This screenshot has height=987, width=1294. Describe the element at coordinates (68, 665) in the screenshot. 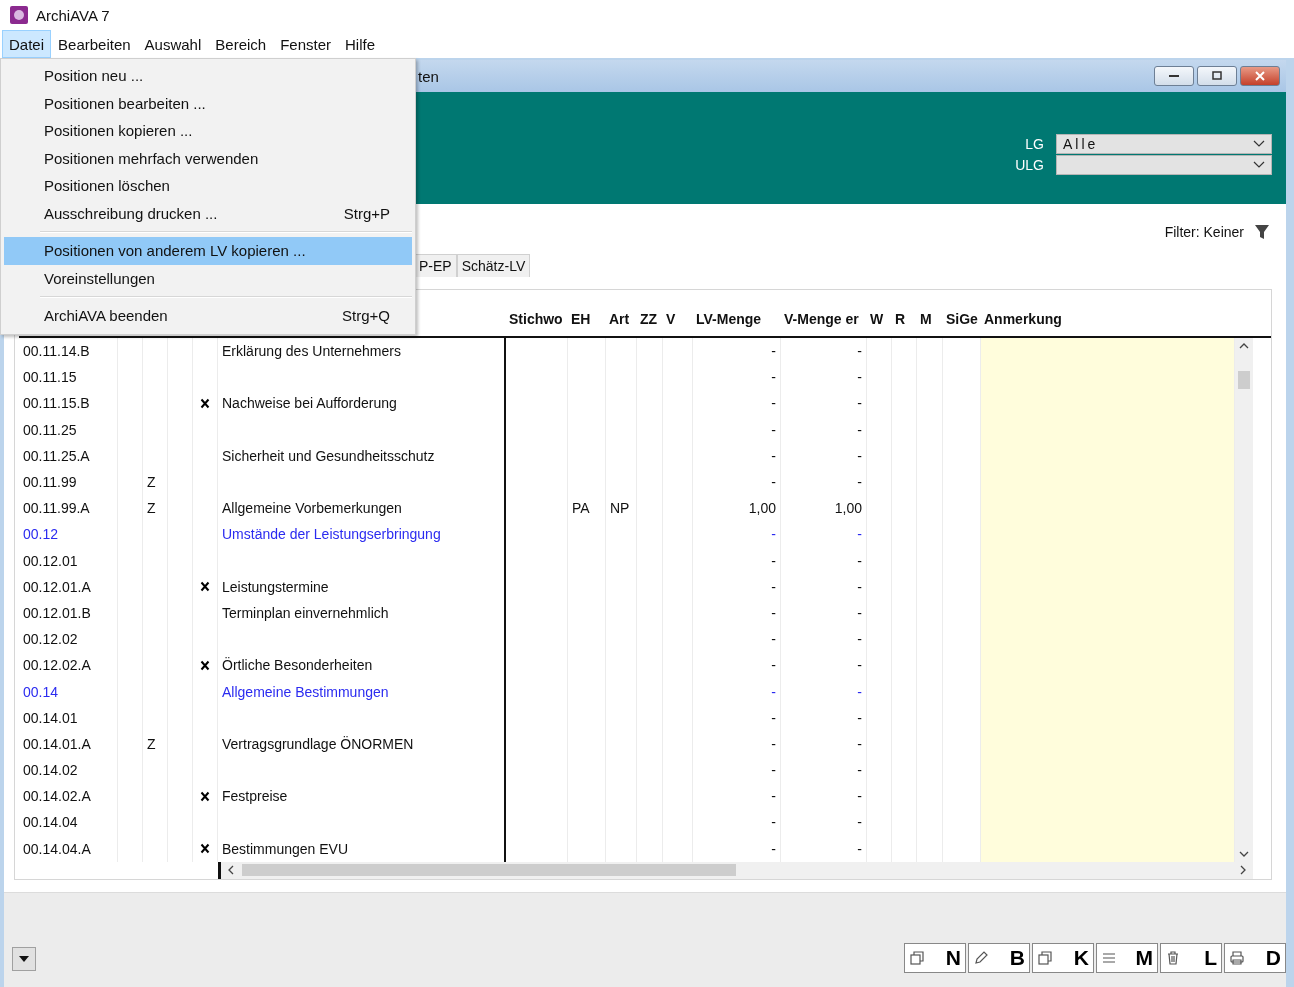

I see `table-cell: 00.12.02.A` at that location.